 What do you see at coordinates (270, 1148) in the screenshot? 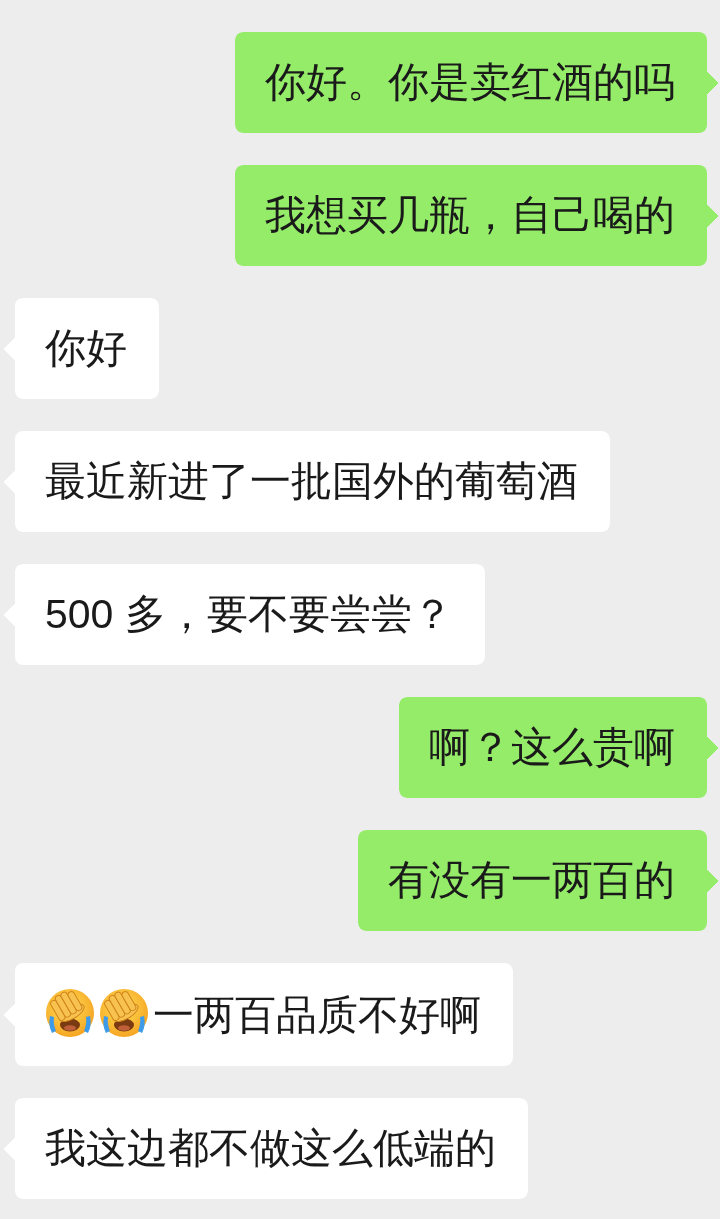
I see `message-text: 我这边都不做这么低端的` at bounding box center [270, 1148].